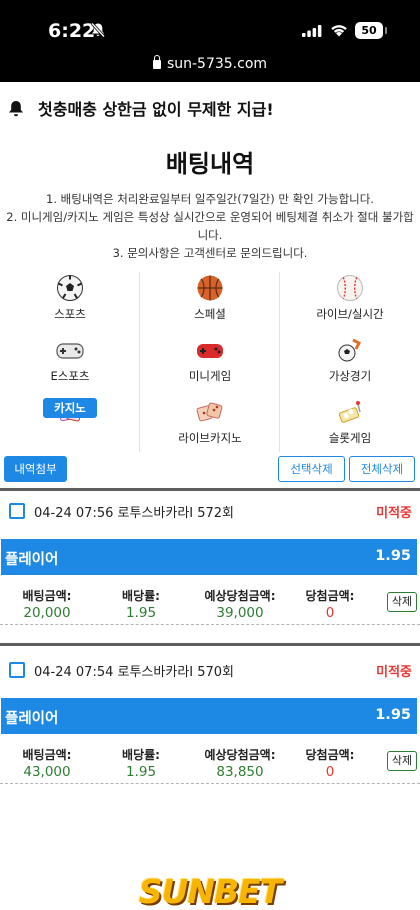 The image size is (420, 910). Describe the element at coordinates (349, 412) in the screenshot. I see `slot-machine-icon` at that location.